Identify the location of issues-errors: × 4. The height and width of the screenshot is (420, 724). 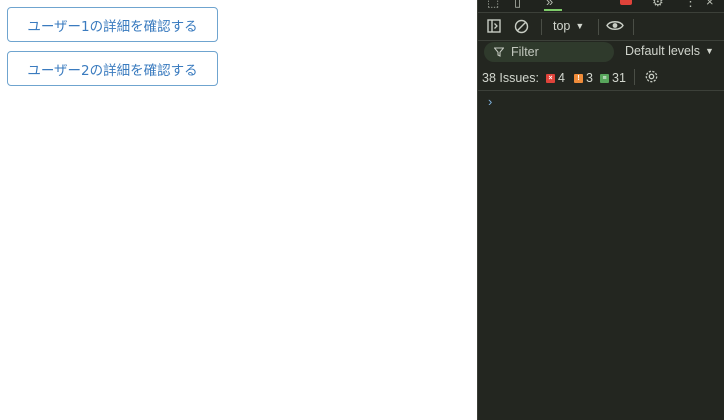
(555, 78).